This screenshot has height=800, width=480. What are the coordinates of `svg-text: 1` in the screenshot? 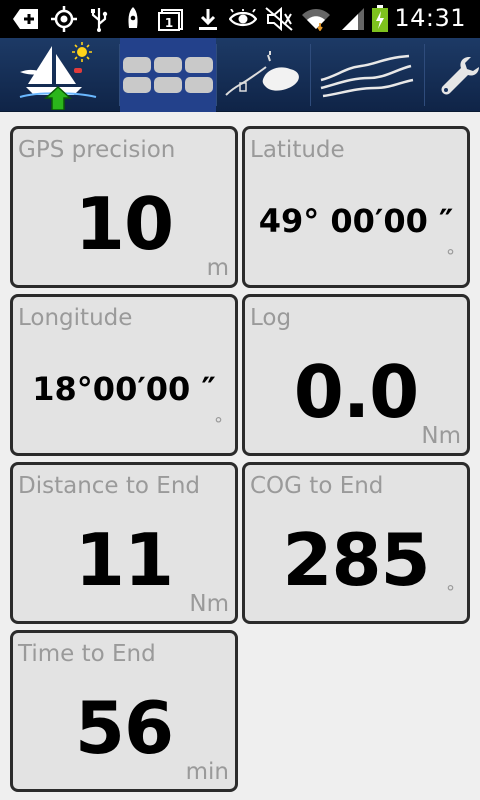 It's located at (169, 23).